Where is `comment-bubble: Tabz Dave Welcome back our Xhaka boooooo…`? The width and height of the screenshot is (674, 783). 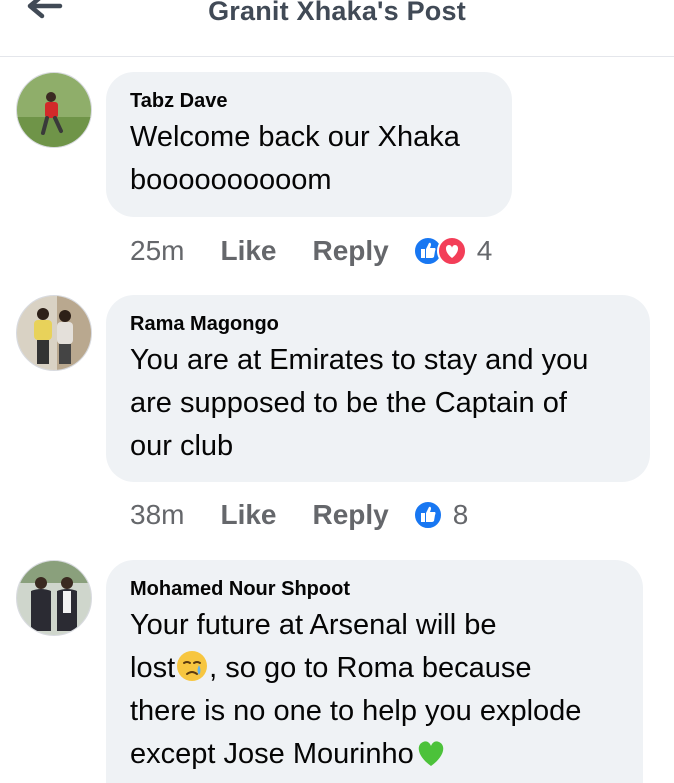 comment-bubble: Tabz Dave Welcome back our Xhaka boooooo… is located at coordinates (309, 144).